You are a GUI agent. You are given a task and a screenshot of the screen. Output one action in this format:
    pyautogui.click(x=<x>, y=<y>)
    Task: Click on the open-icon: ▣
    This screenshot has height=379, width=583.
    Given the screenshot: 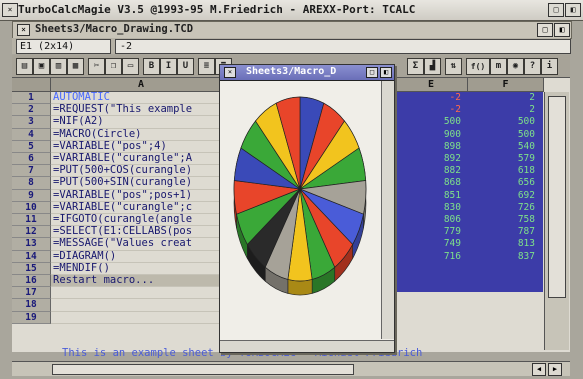 What is the action you would take?
    pyautogui.click(x=41, y=66)
    